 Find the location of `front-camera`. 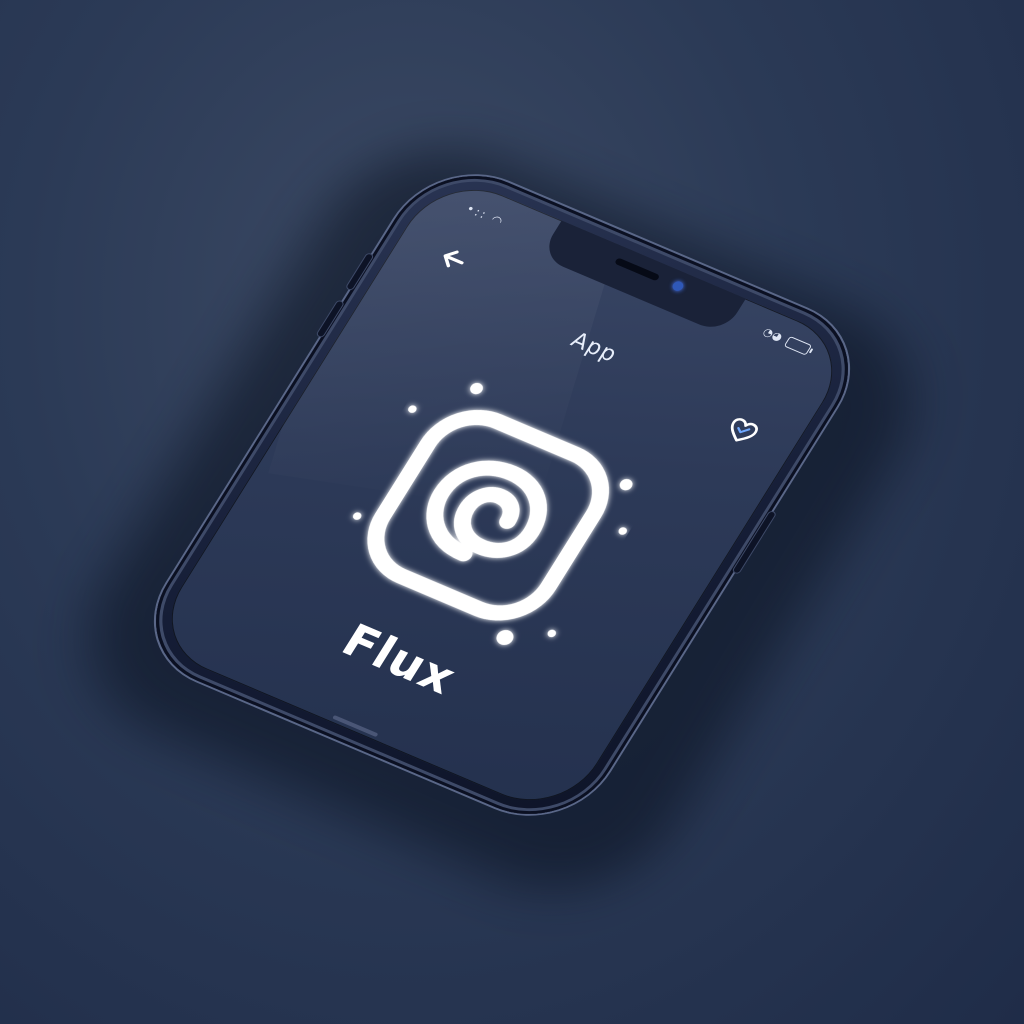

front-camera is located at coordinates (678, 286).